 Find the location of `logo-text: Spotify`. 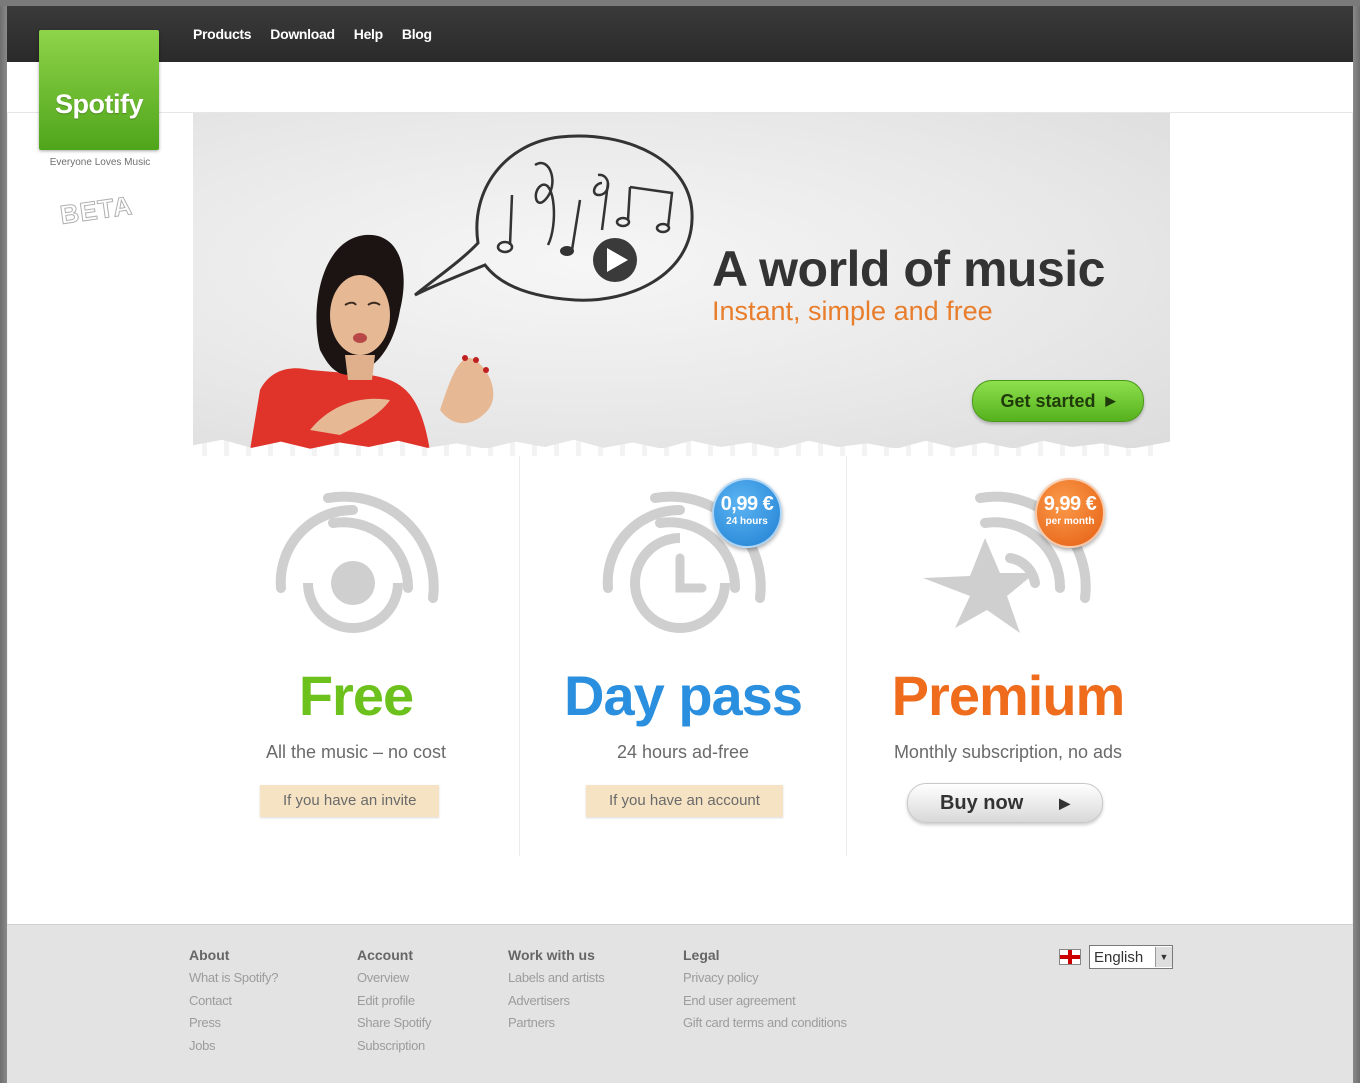

logo-text: Spotify is located at coordinates (99, 103).